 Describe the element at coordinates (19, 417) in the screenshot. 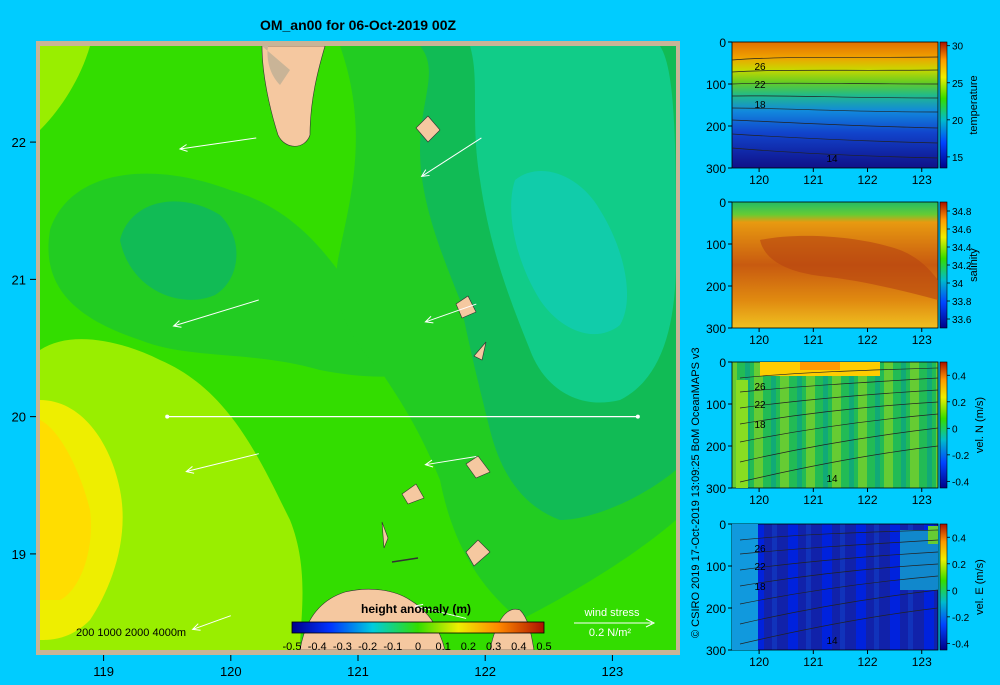

I see `map-y-tick-label: 20` at that location.